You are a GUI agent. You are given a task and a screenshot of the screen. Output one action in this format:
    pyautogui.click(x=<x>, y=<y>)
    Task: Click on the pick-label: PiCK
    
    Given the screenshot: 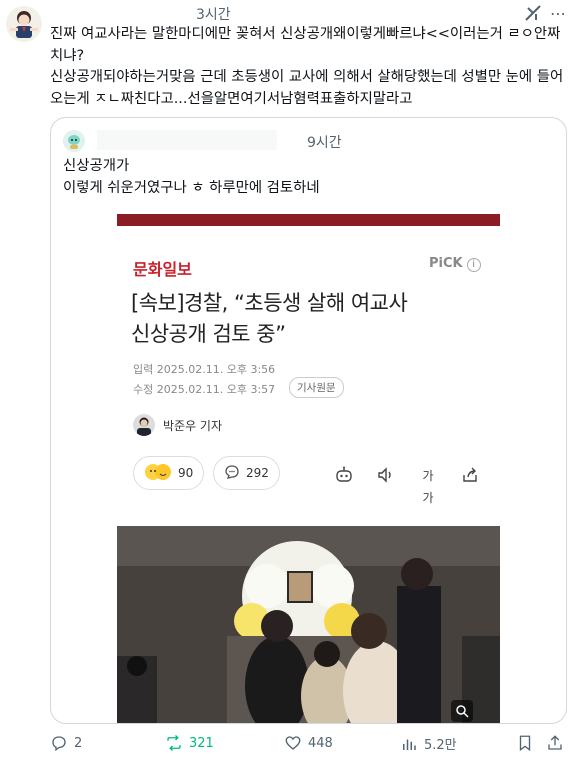 What is the action you would take?
    pyautogui.click(x=446, y=263)
    